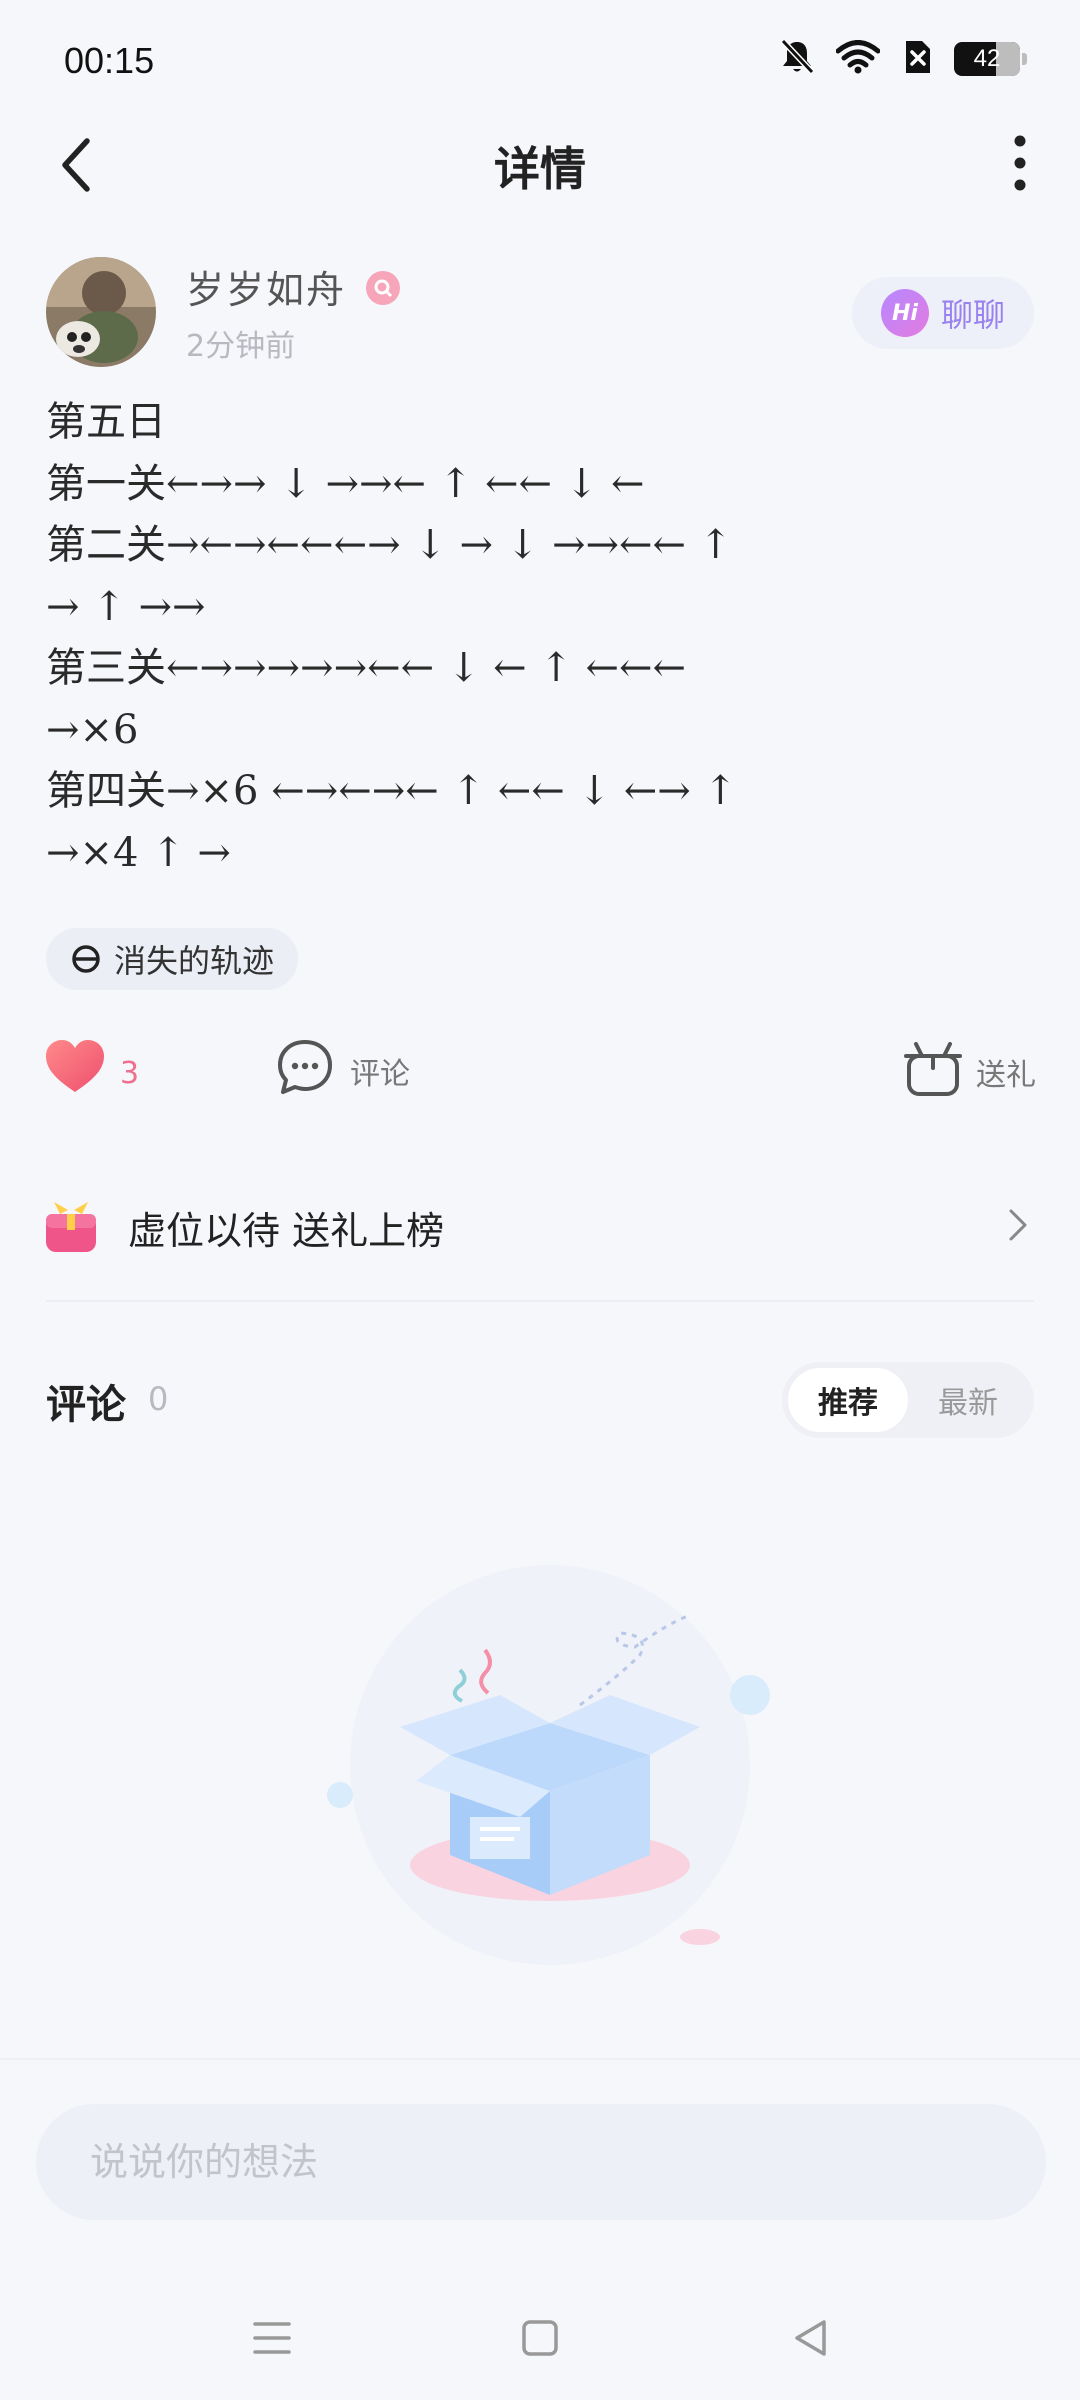 Image resolution: width=1080 pixels, height=2400 pixels. Describe the element at coordinates (540, 315) in the screenshot. I see `author-row: 岁岁如舟 2分钟前 Hi 聊聊` at that location.